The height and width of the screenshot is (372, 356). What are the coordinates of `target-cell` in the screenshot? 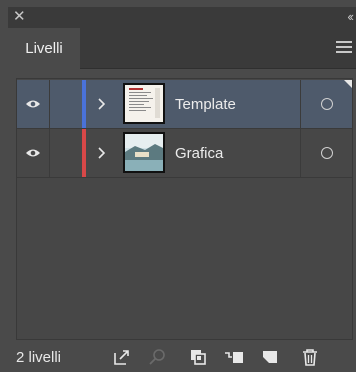 It's located at (326, 153).